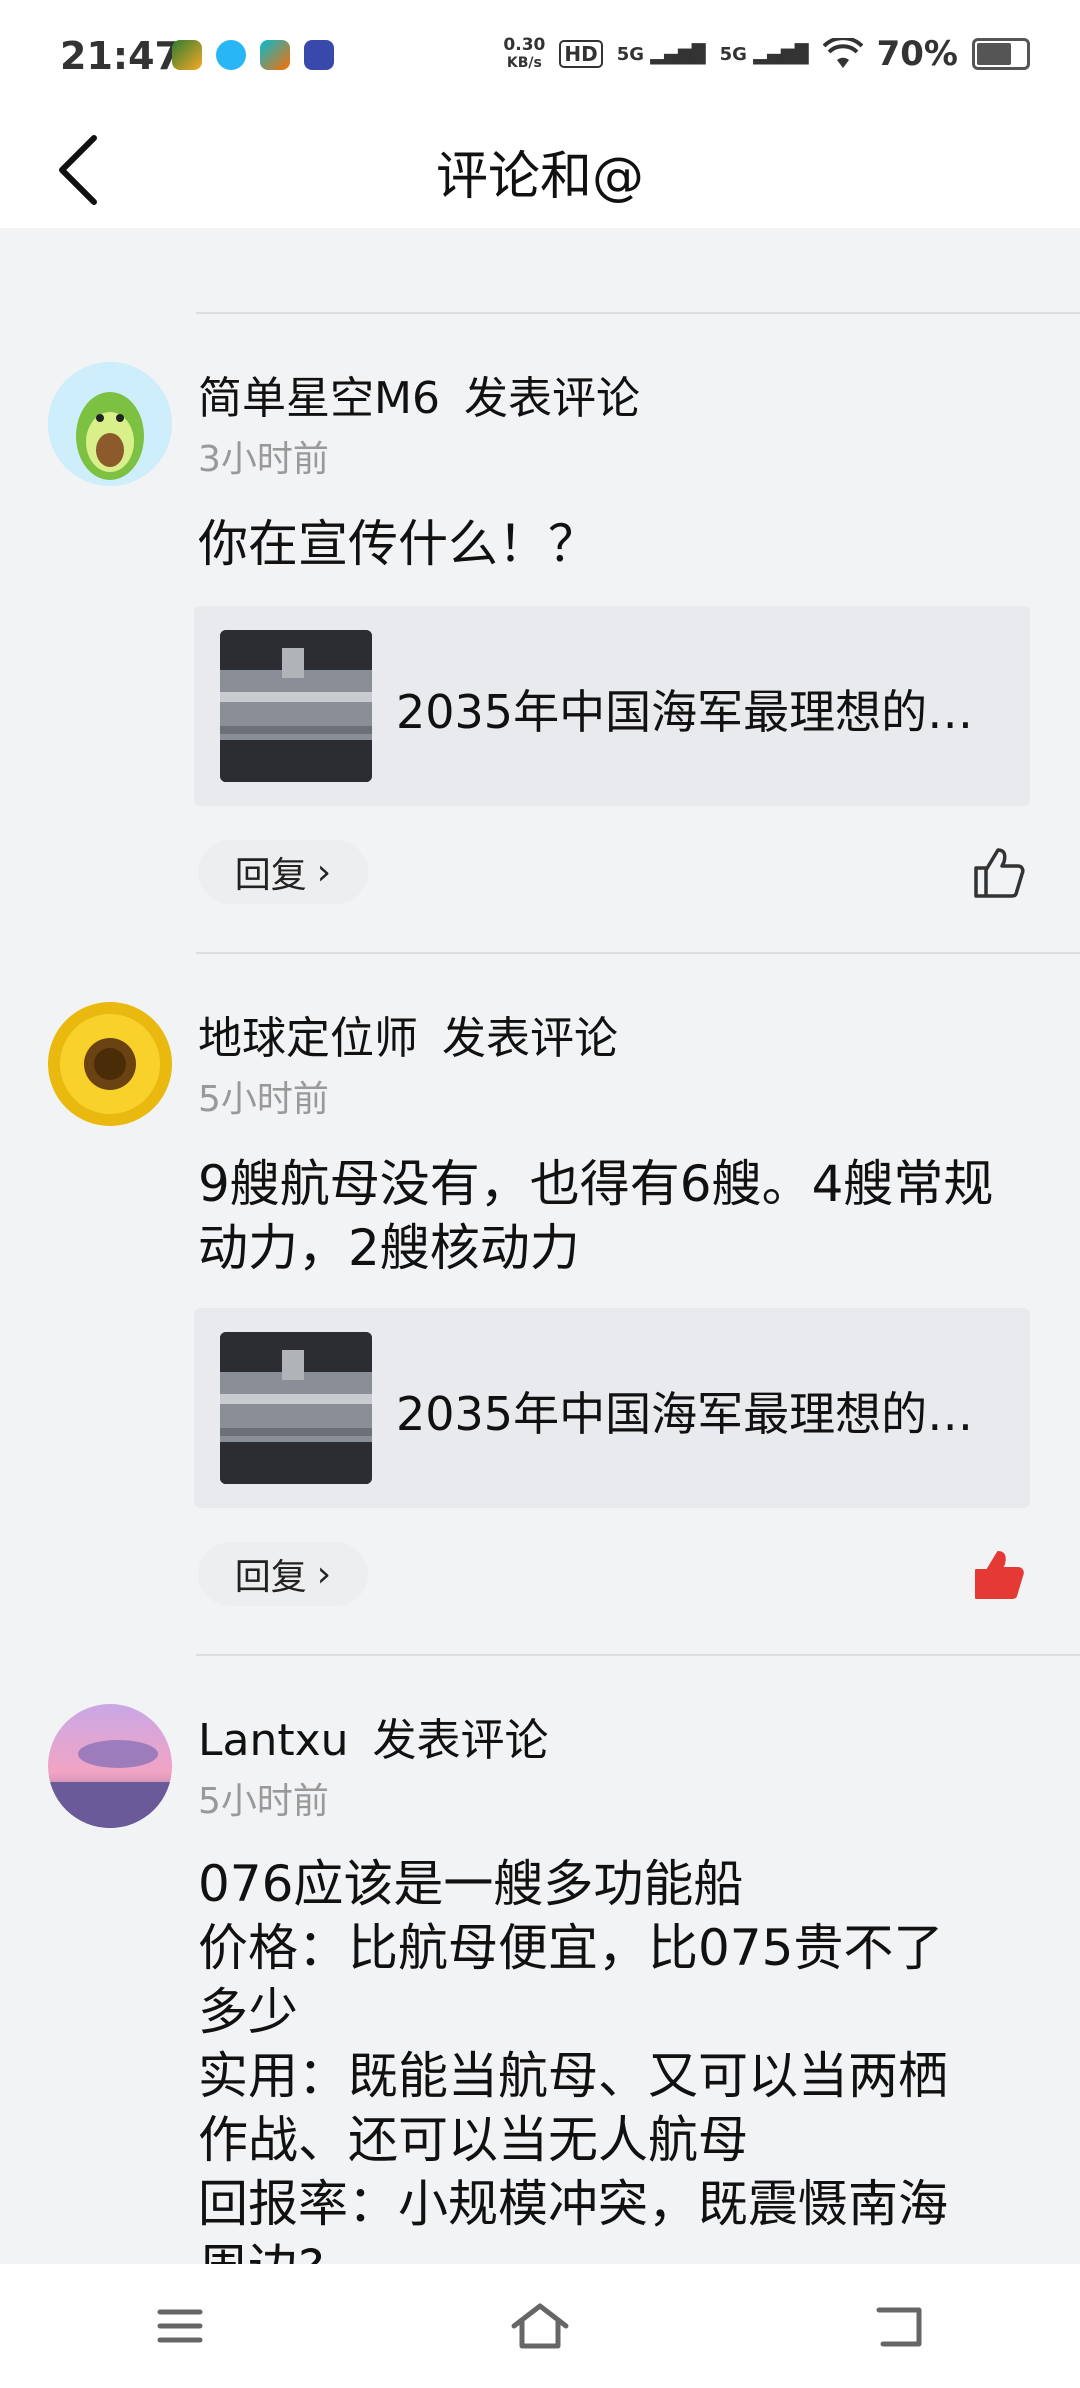  Describe the element at coordinates (308, 1038) in the screenshot. I see `username: 地球定位师` at that location.